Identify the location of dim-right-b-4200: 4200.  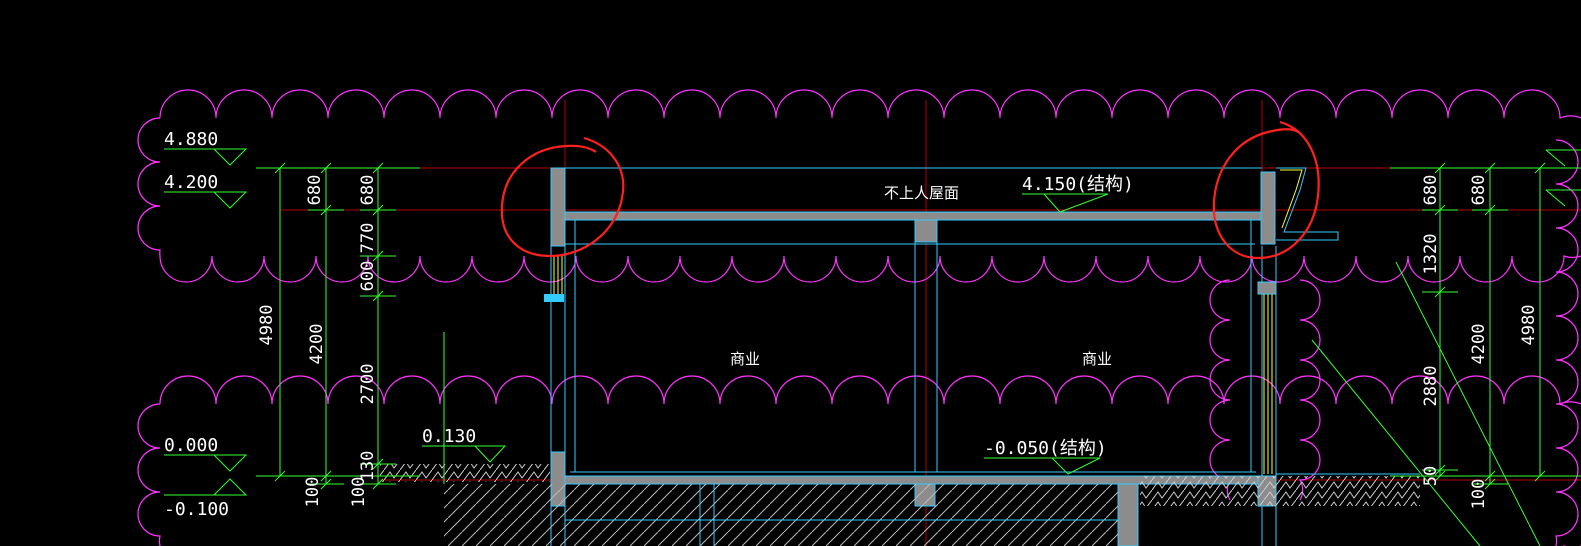
(1479, 344).